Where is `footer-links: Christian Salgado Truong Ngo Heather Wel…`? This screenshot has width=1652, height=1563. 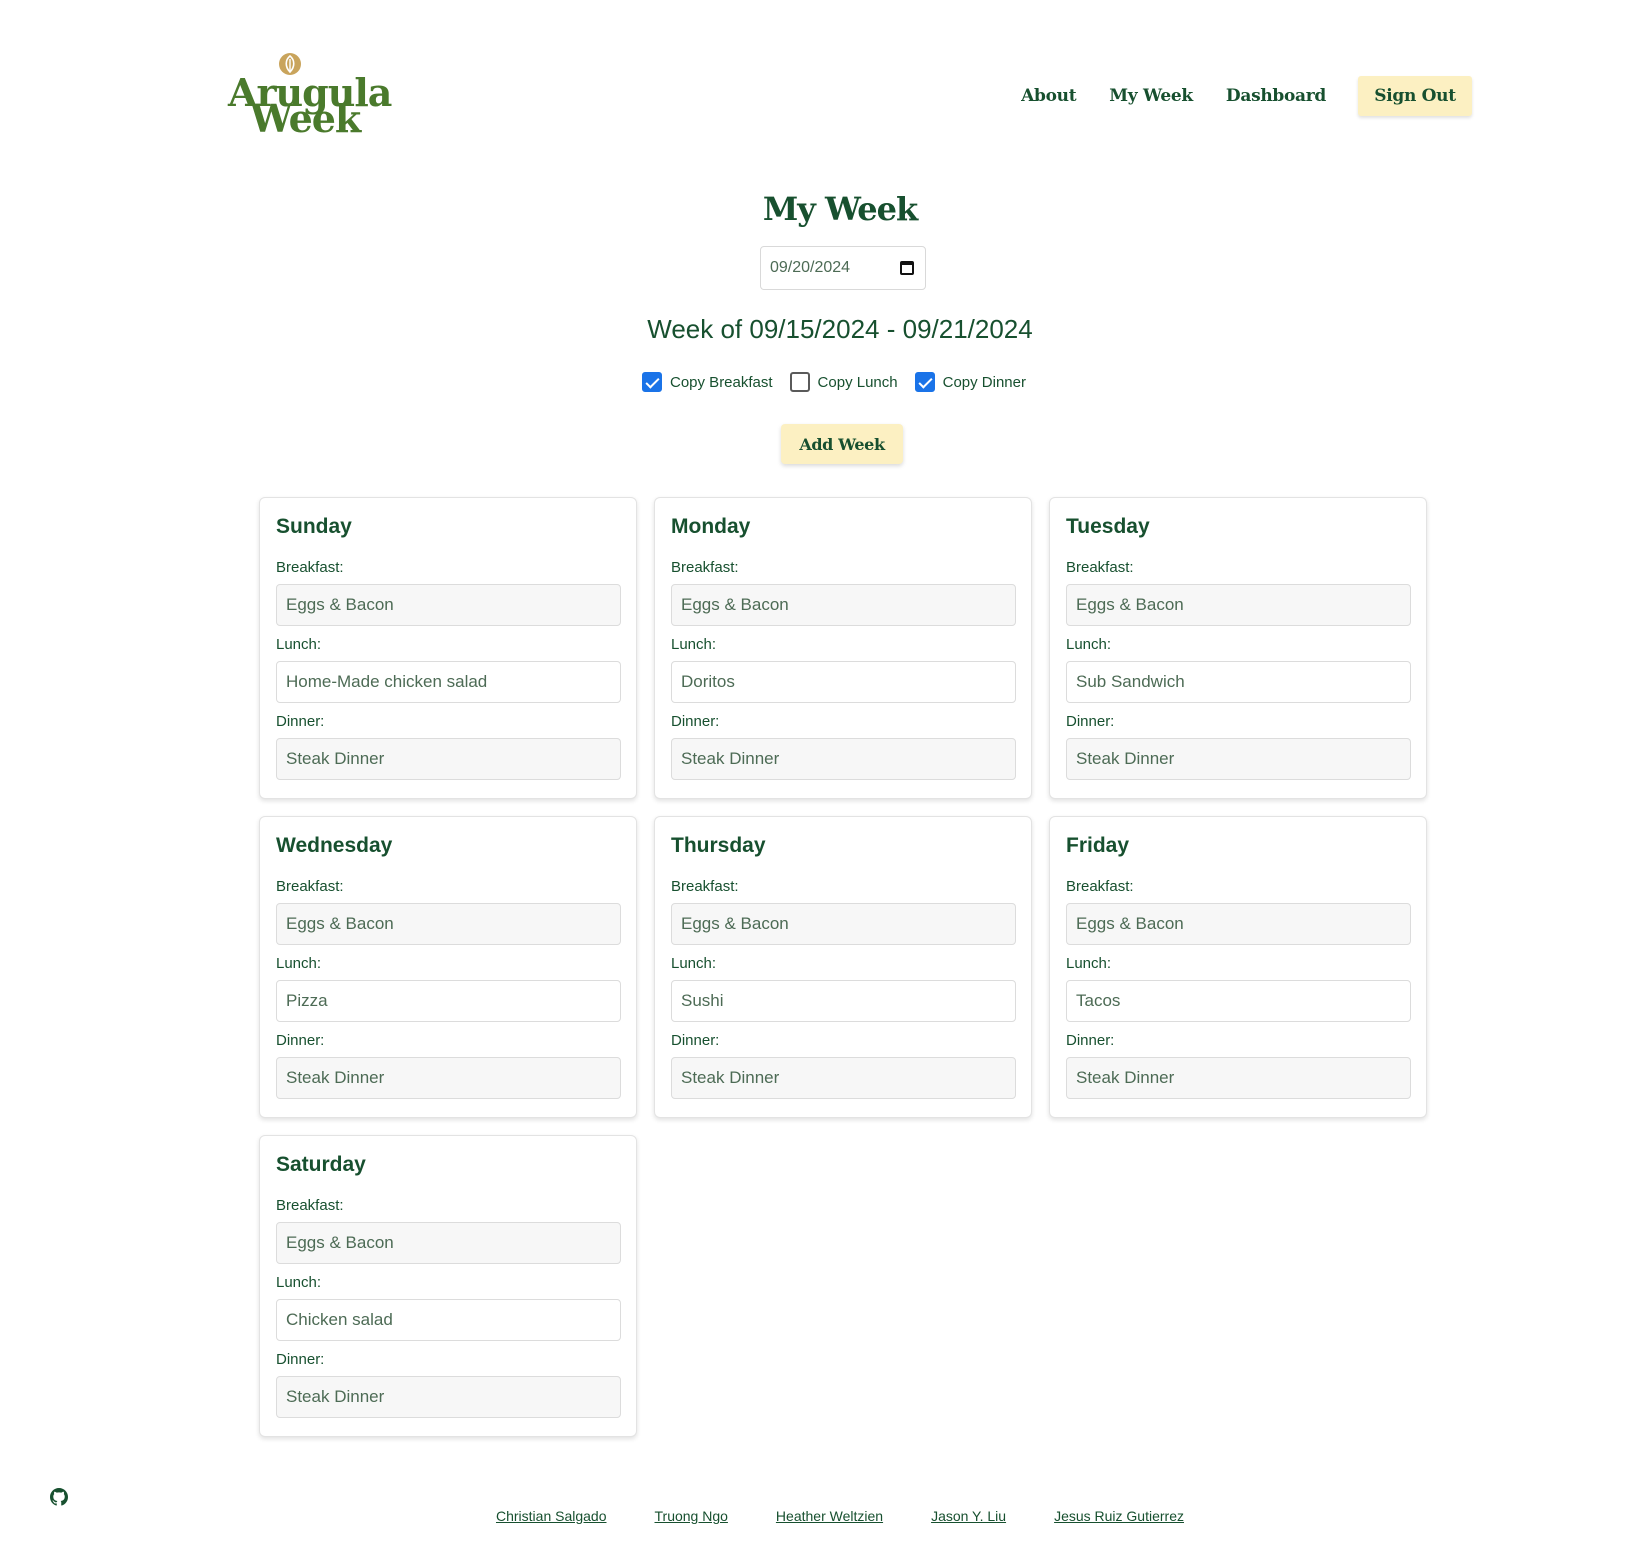 footer-links: Christian Salgado Truong Ngo Heather Wel… is located at coordinates (826, 1516).